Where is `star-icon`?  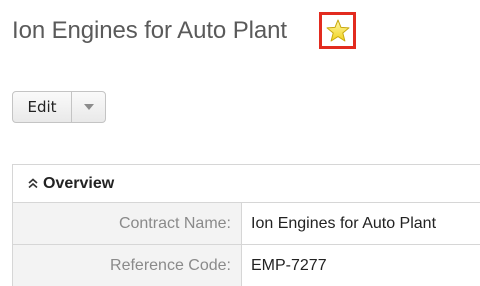
star-icon is located at coordinates (337, 30).